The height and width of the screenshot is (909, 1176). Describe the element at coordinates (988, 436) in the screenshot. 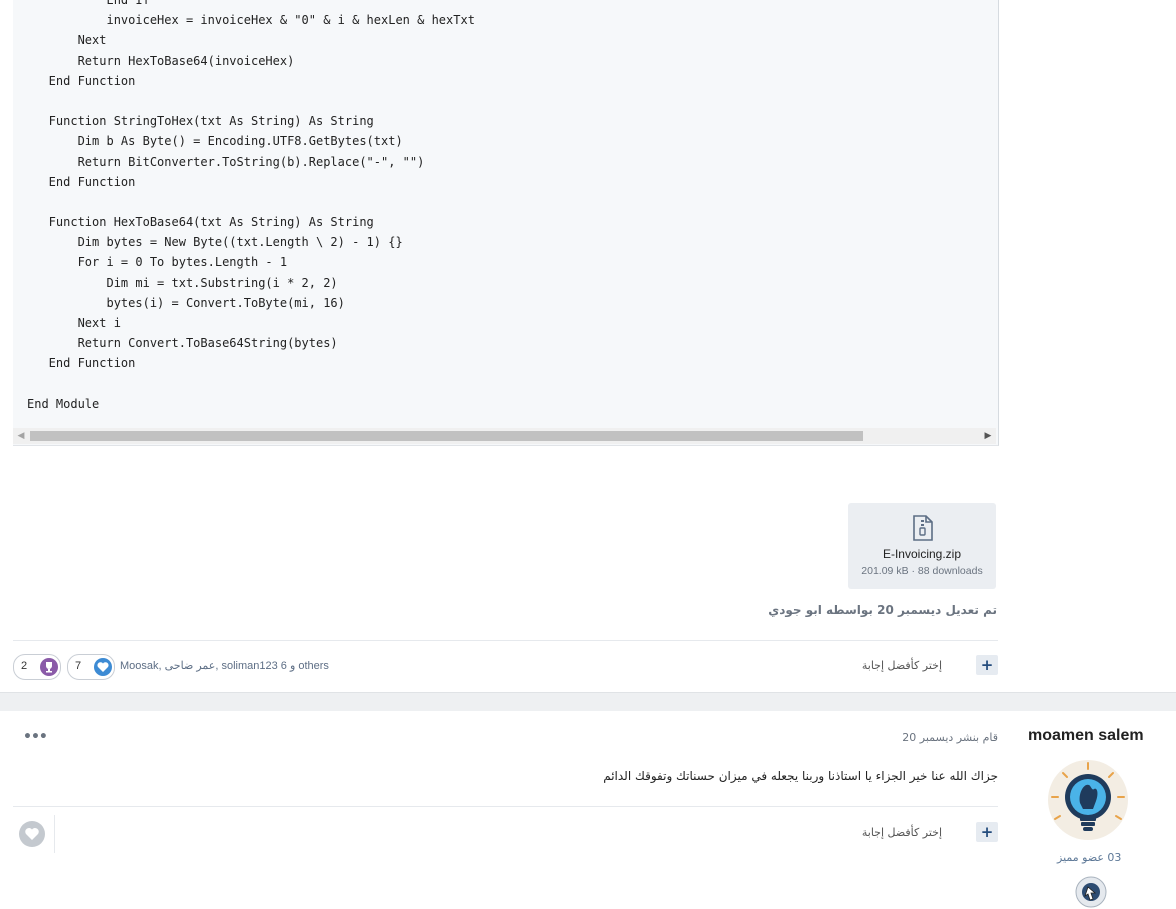

I see `scroll-right-icon: ▶` at that location.